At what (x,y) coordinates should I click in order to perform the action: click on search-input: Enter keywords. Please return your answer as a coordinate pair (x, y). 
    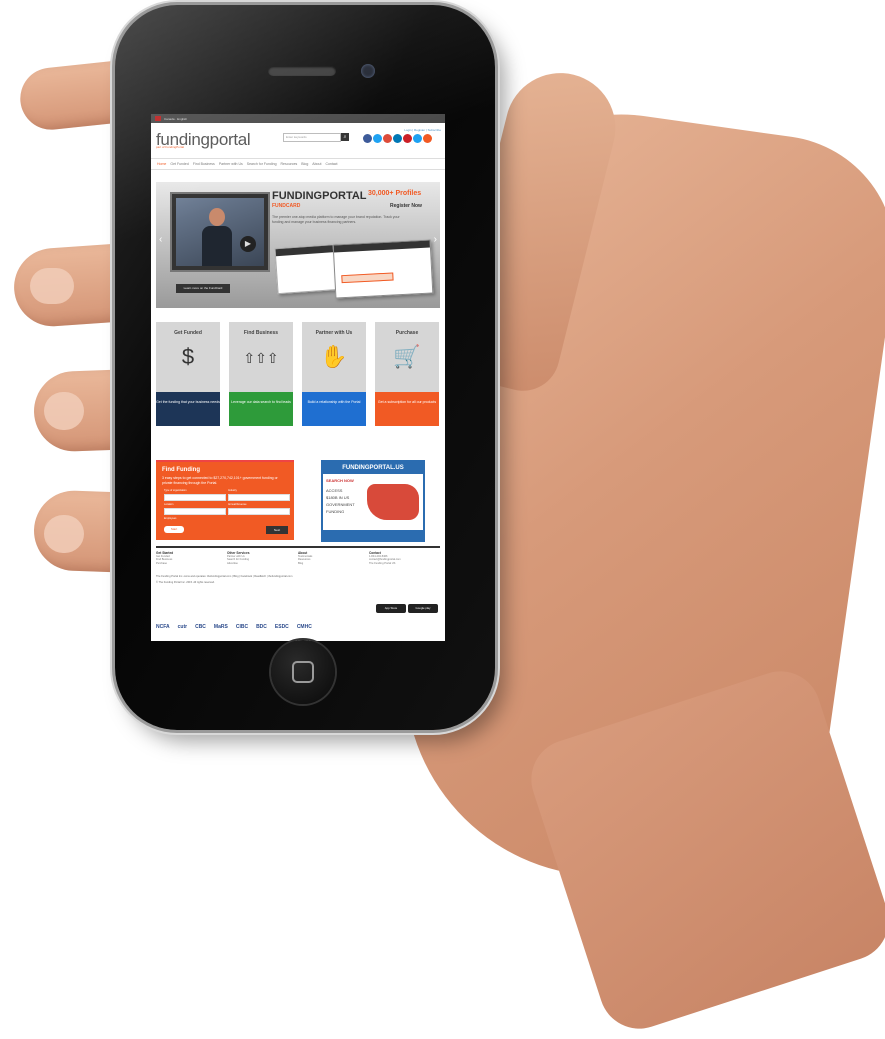
    Looking at the image, I should click on (312, 137).